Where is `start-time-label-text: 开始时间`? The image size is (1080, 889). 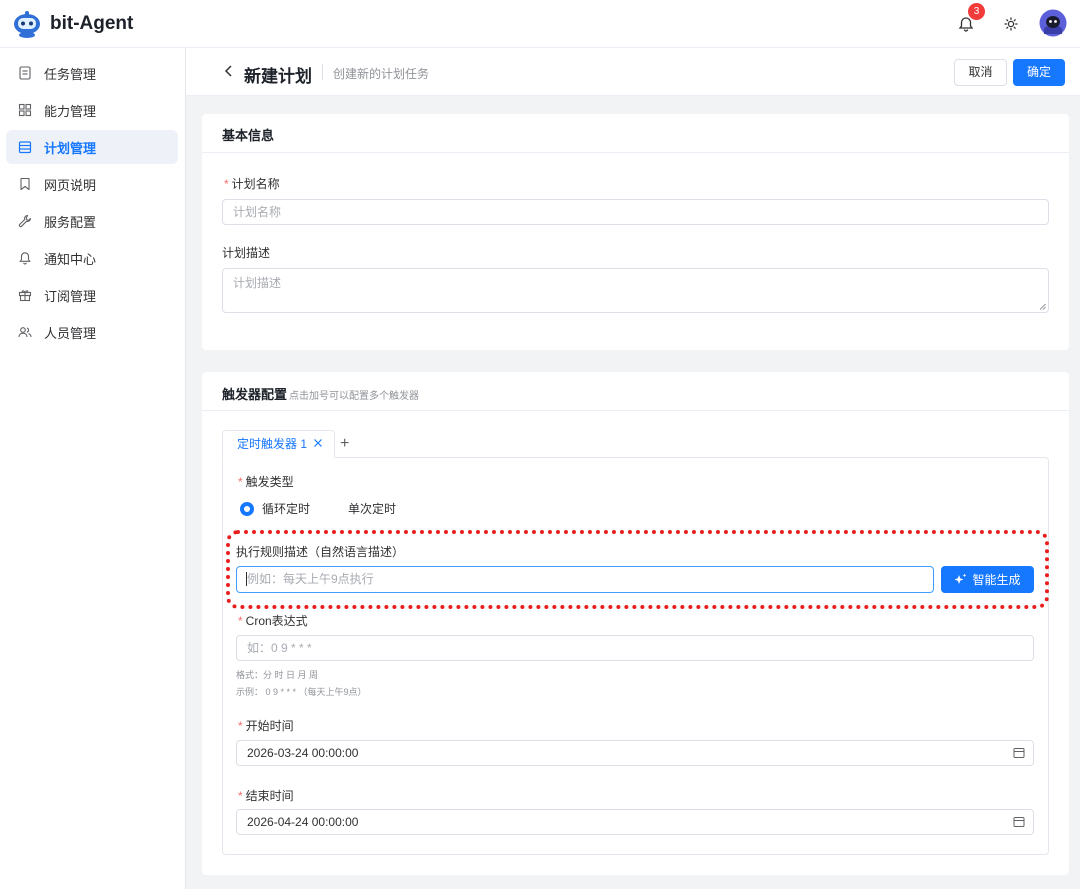 start-time-label-text: 开始时间 is located at coordinates (269, 726).